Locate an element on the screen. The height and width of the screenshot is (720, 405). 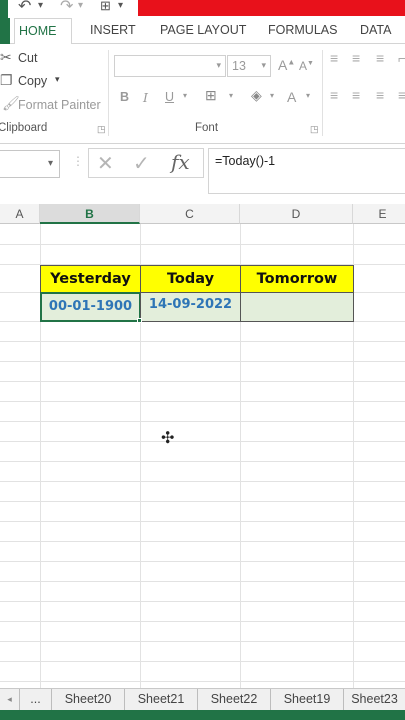
sheet-tab-sheet20: Sheet20 is located at coordinates (88, 700).